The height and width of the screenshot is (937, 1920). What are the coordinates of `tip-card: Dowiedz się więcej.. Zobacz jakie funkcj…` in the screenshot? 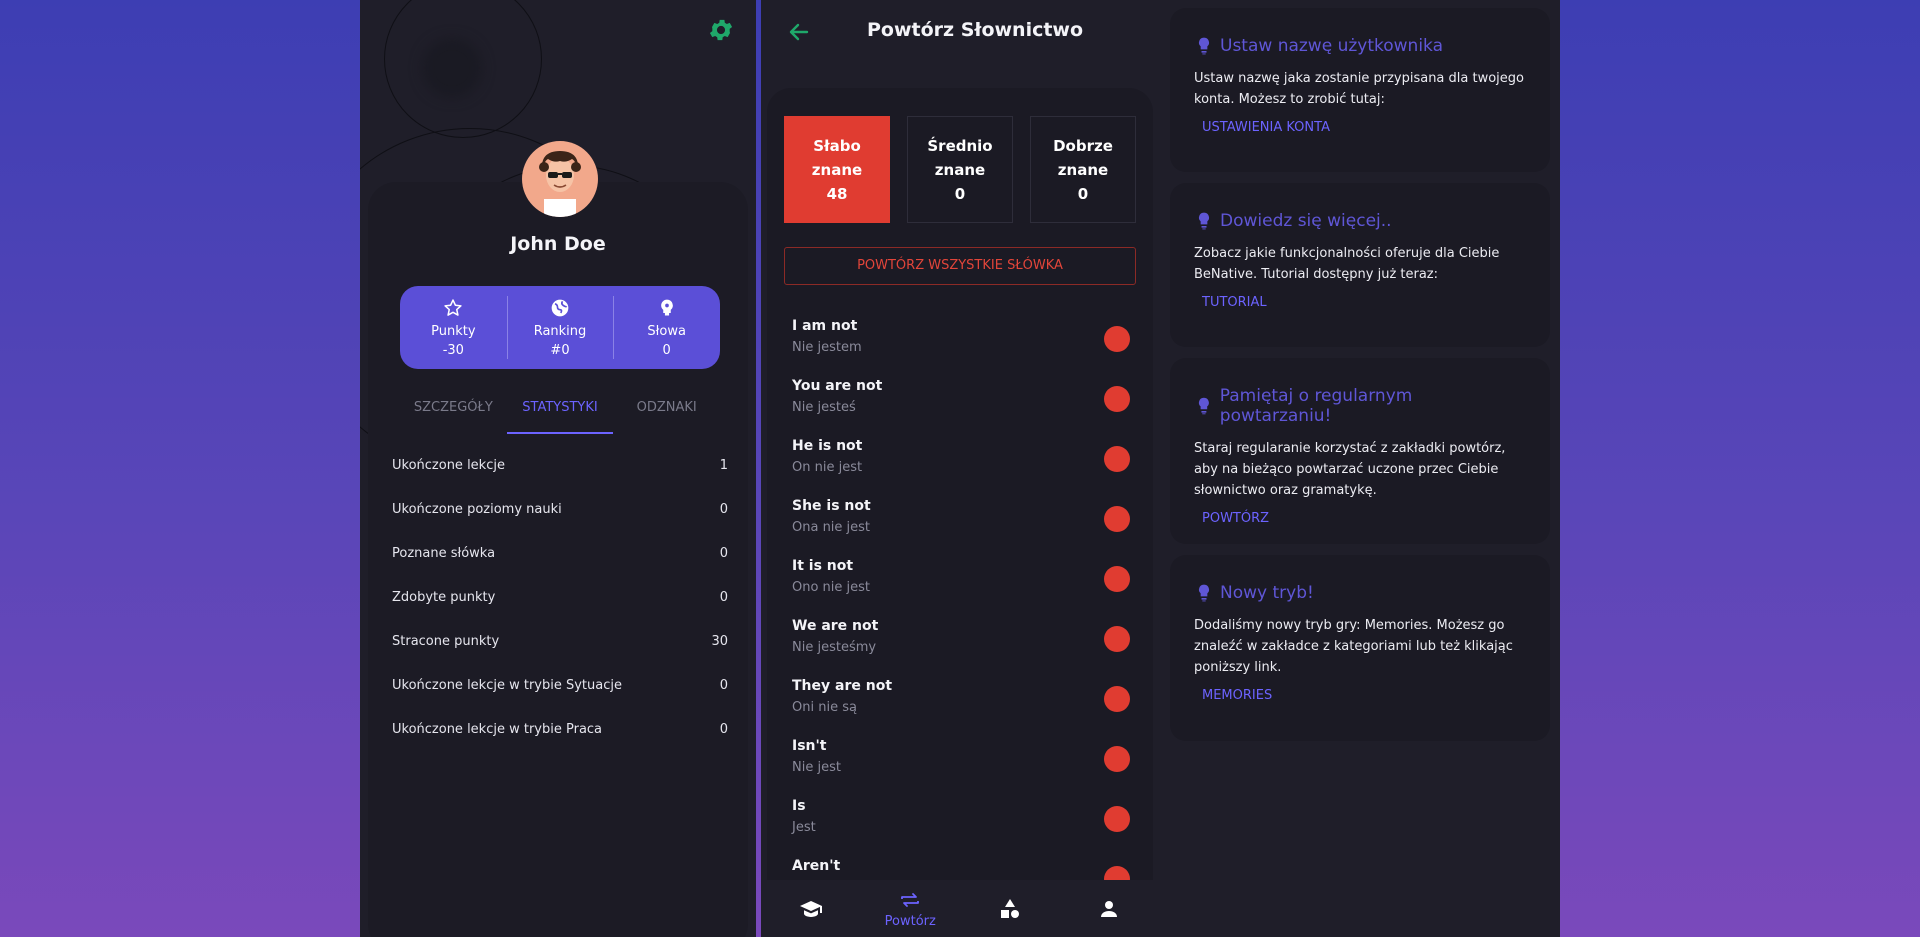 It's located at (1360, 265).